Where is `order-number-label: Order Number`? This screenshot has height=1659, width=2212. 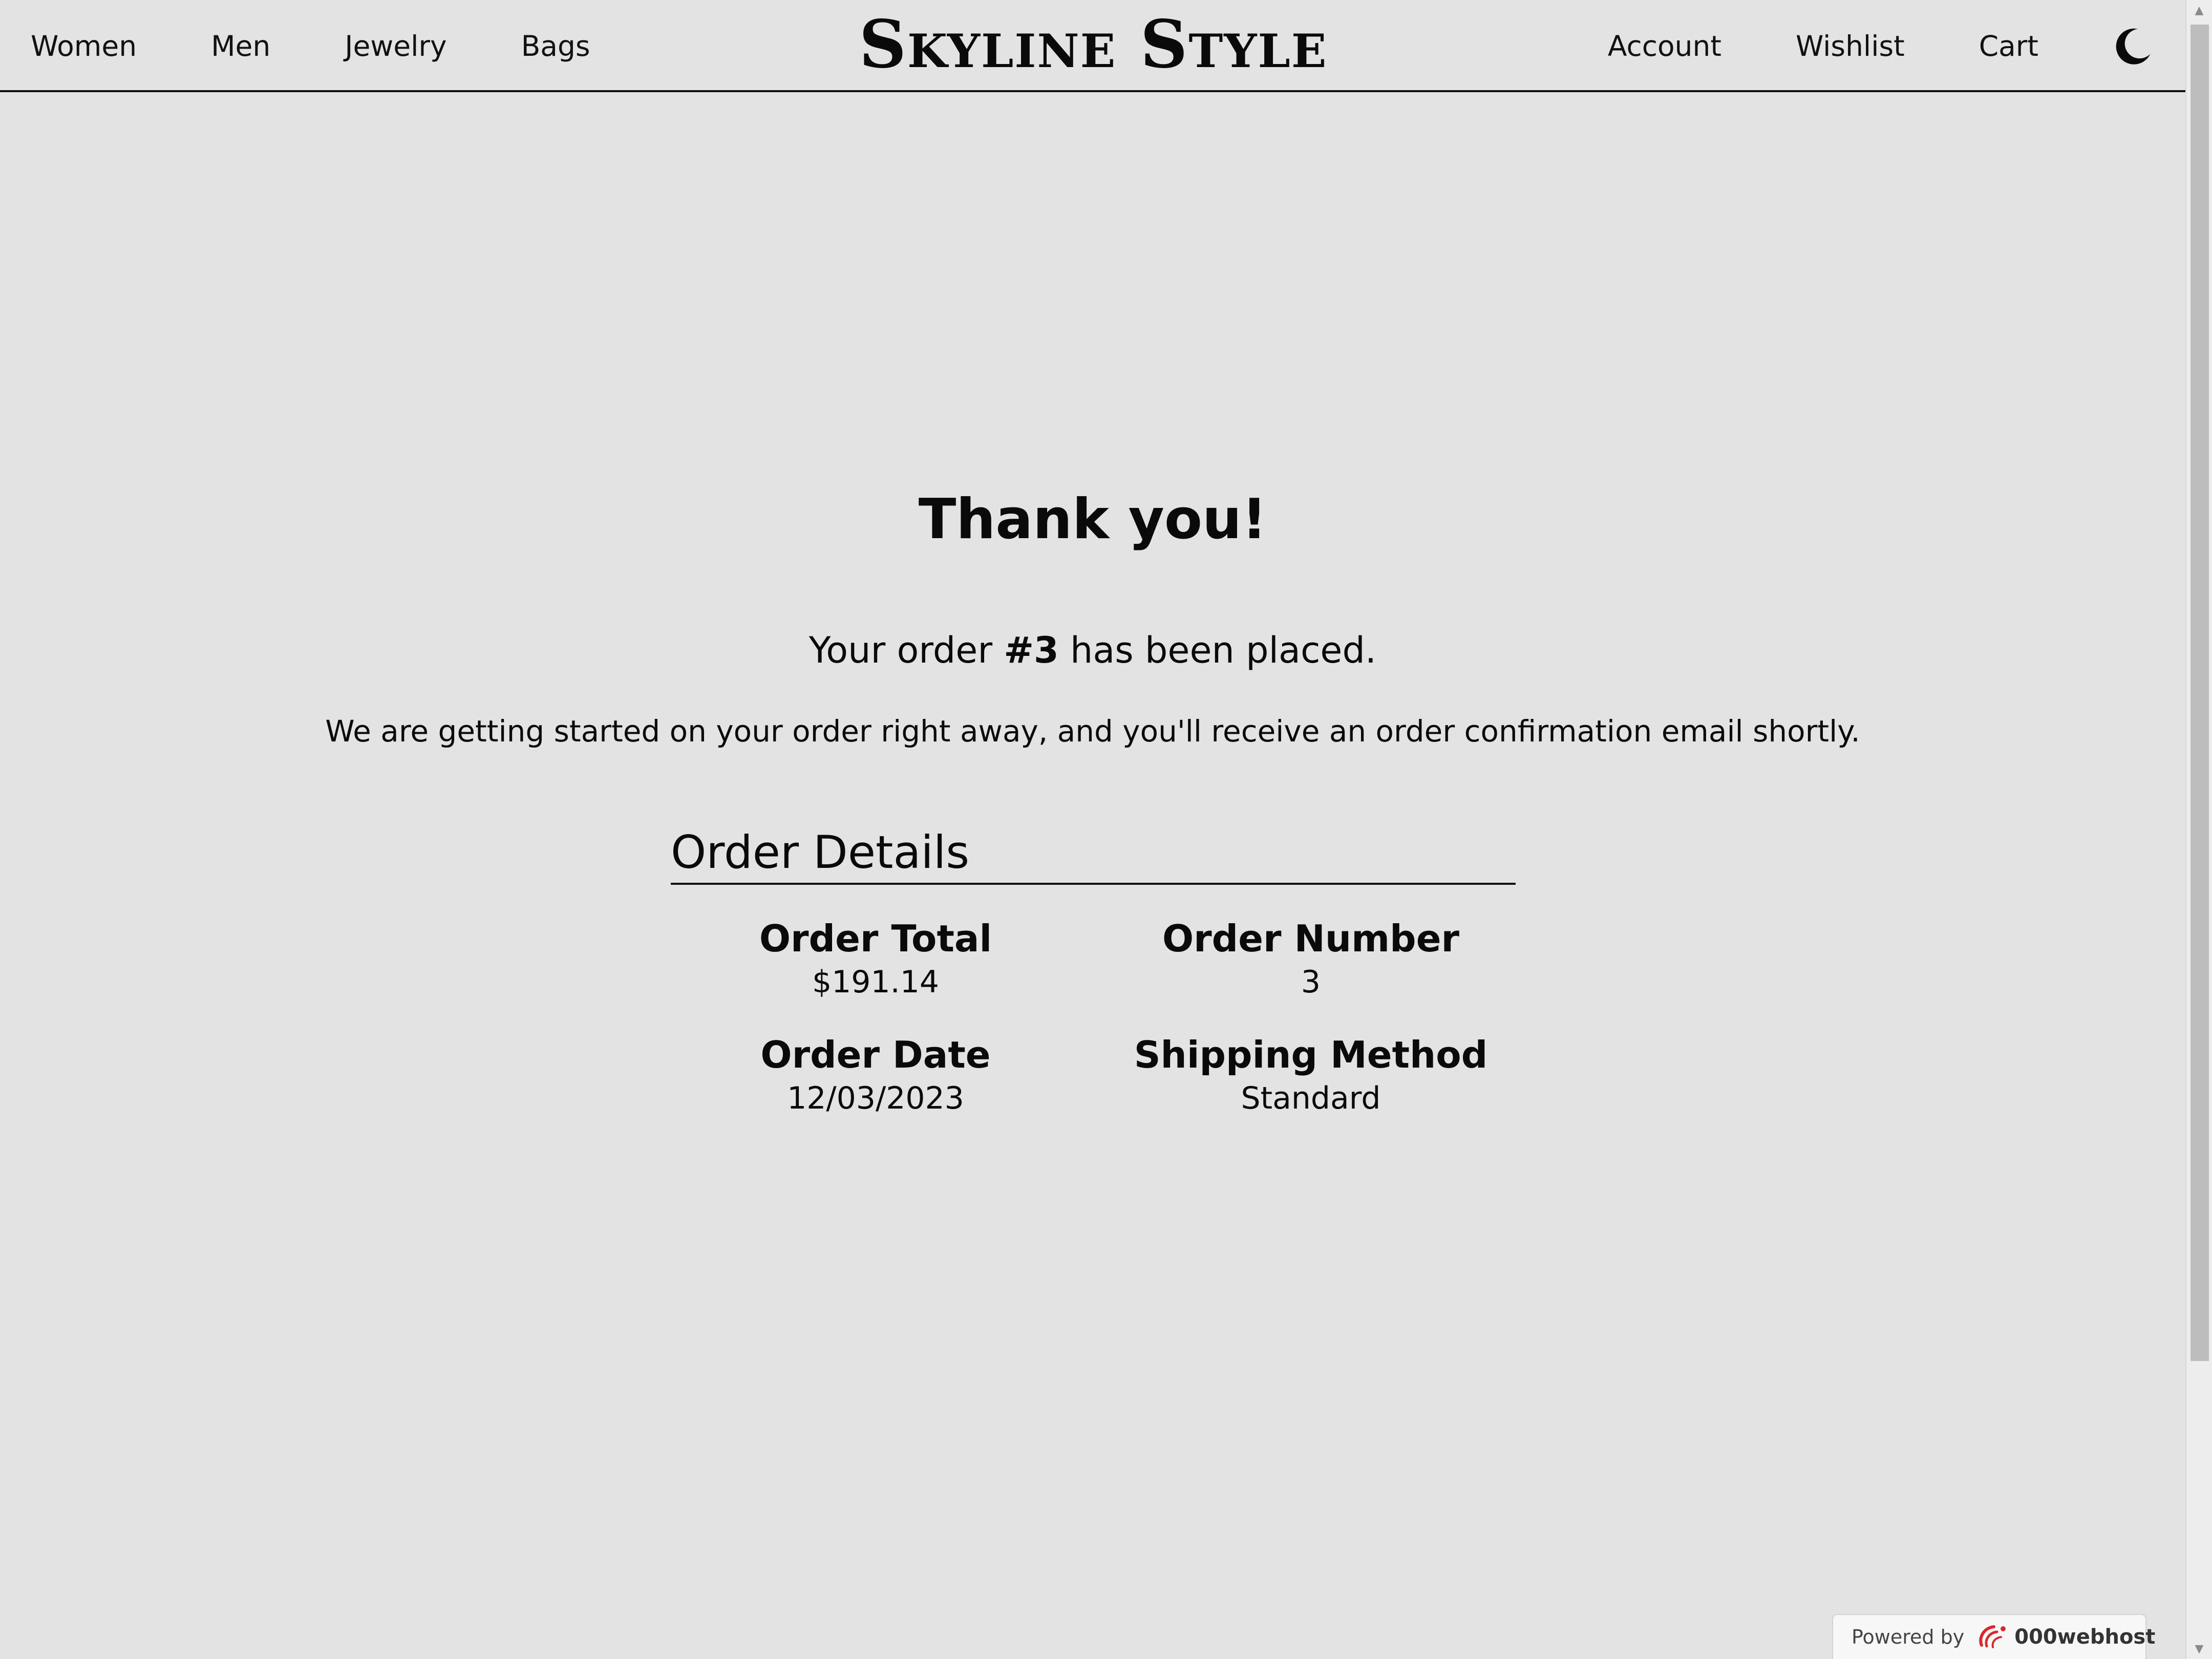 order-number-label: Order Number is located at coordinates (1311, 939).